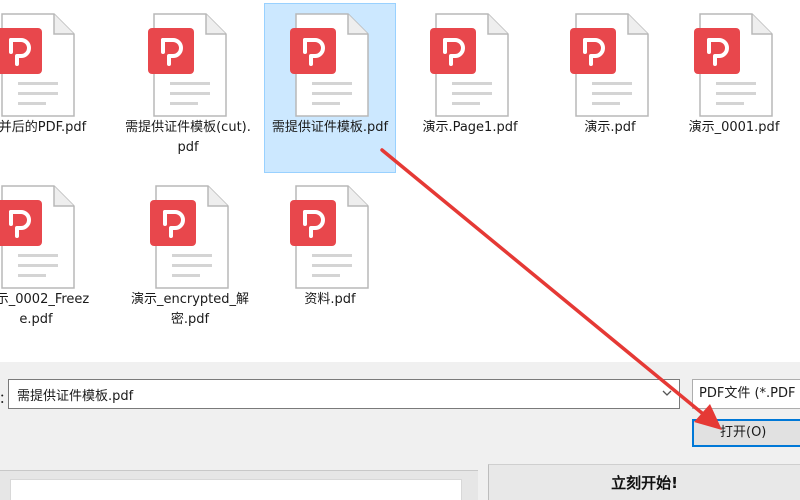  What do you see at coordinates (644, 482) in the screenshot?
I see `start-now-button: 立刻开始!` at bounding box center [644, 482].